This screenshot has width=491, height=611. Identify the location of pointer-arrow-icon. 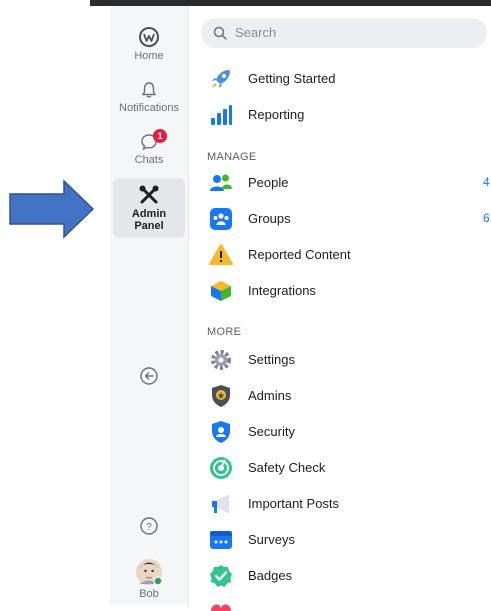
(52, 209).